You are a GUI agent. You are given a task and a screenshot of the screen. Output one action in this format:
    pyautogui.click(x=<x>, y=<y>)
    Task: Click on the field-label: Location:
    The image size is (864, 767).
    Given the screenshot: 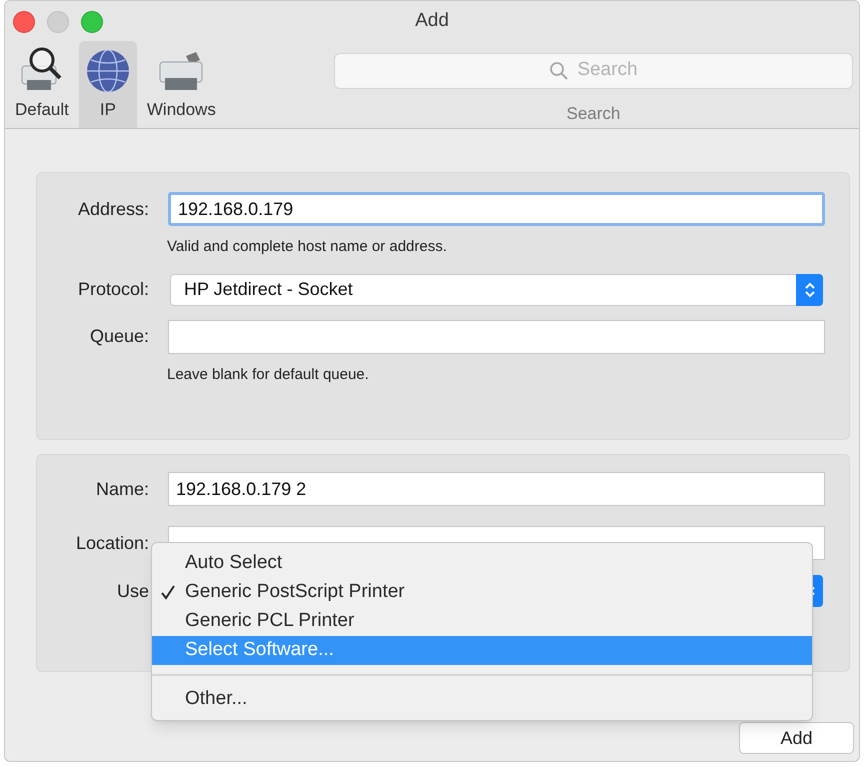 What is the action you would take?
    pyautogui.click(x=111, y=543)
    